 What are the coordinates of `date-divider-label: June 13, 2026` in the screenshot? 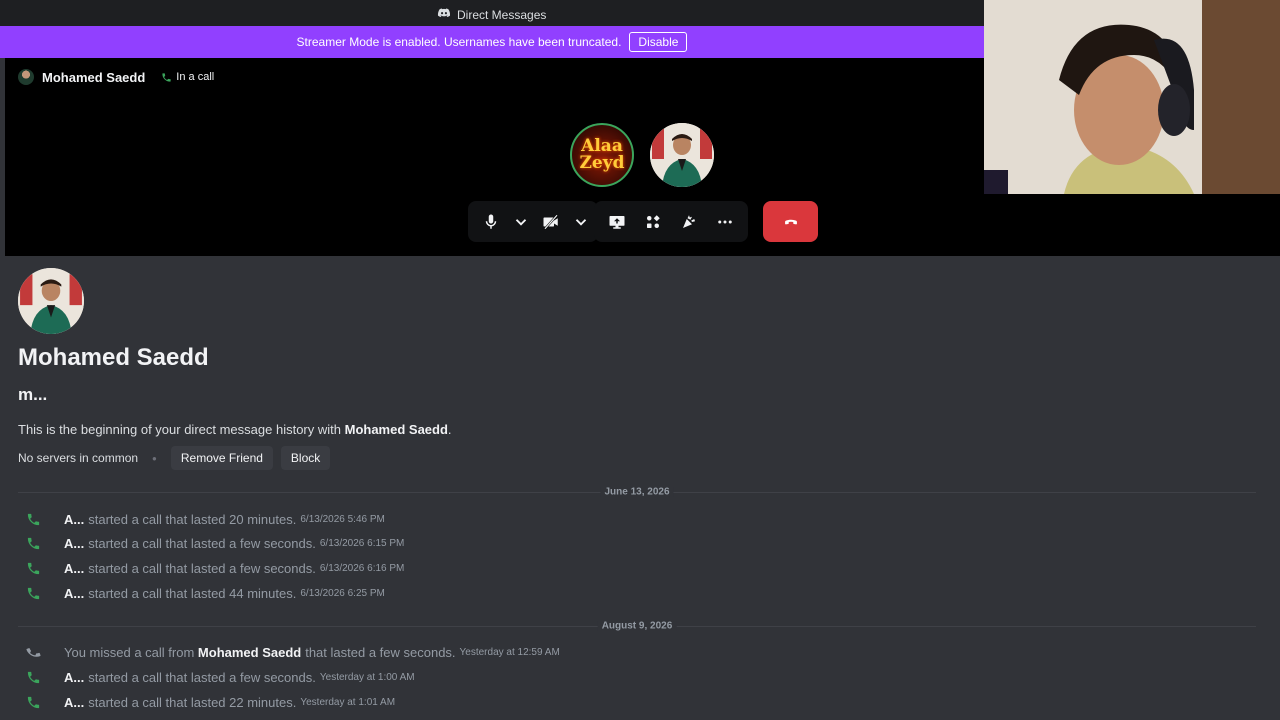 It's located at (637, 492).